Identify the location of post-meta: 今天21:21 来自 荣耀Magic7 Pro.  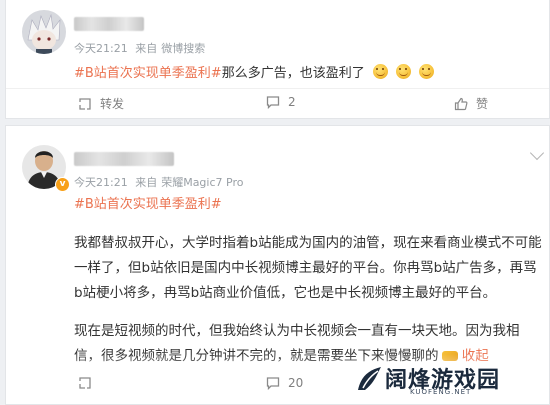
(160, 182).